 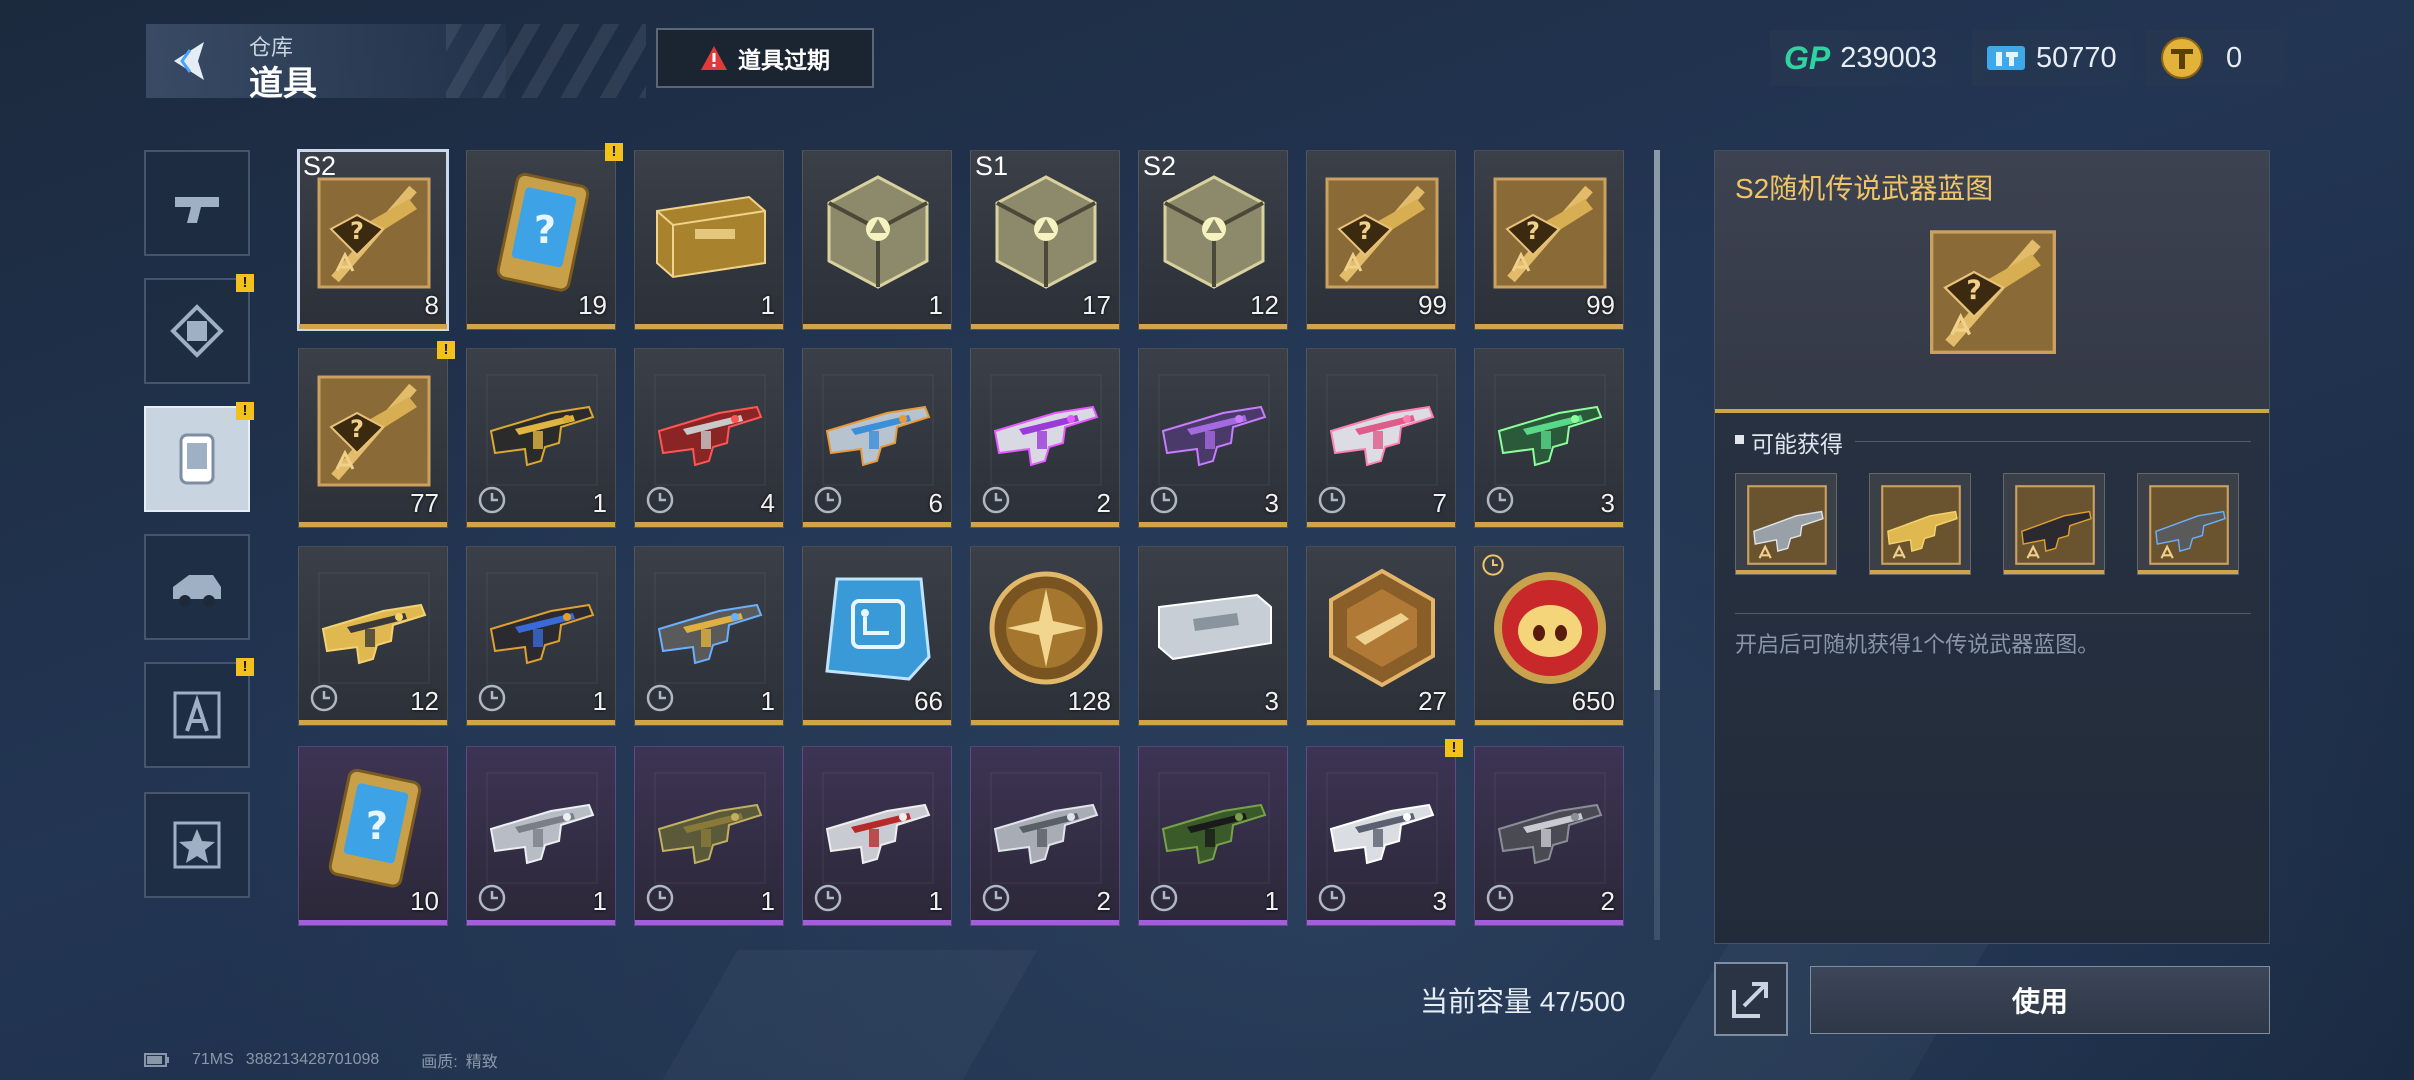 What do you see at coordinates (1381, 636) in the screenshot?
I see `item-slot: 27` at bounding box center [1381, 636].